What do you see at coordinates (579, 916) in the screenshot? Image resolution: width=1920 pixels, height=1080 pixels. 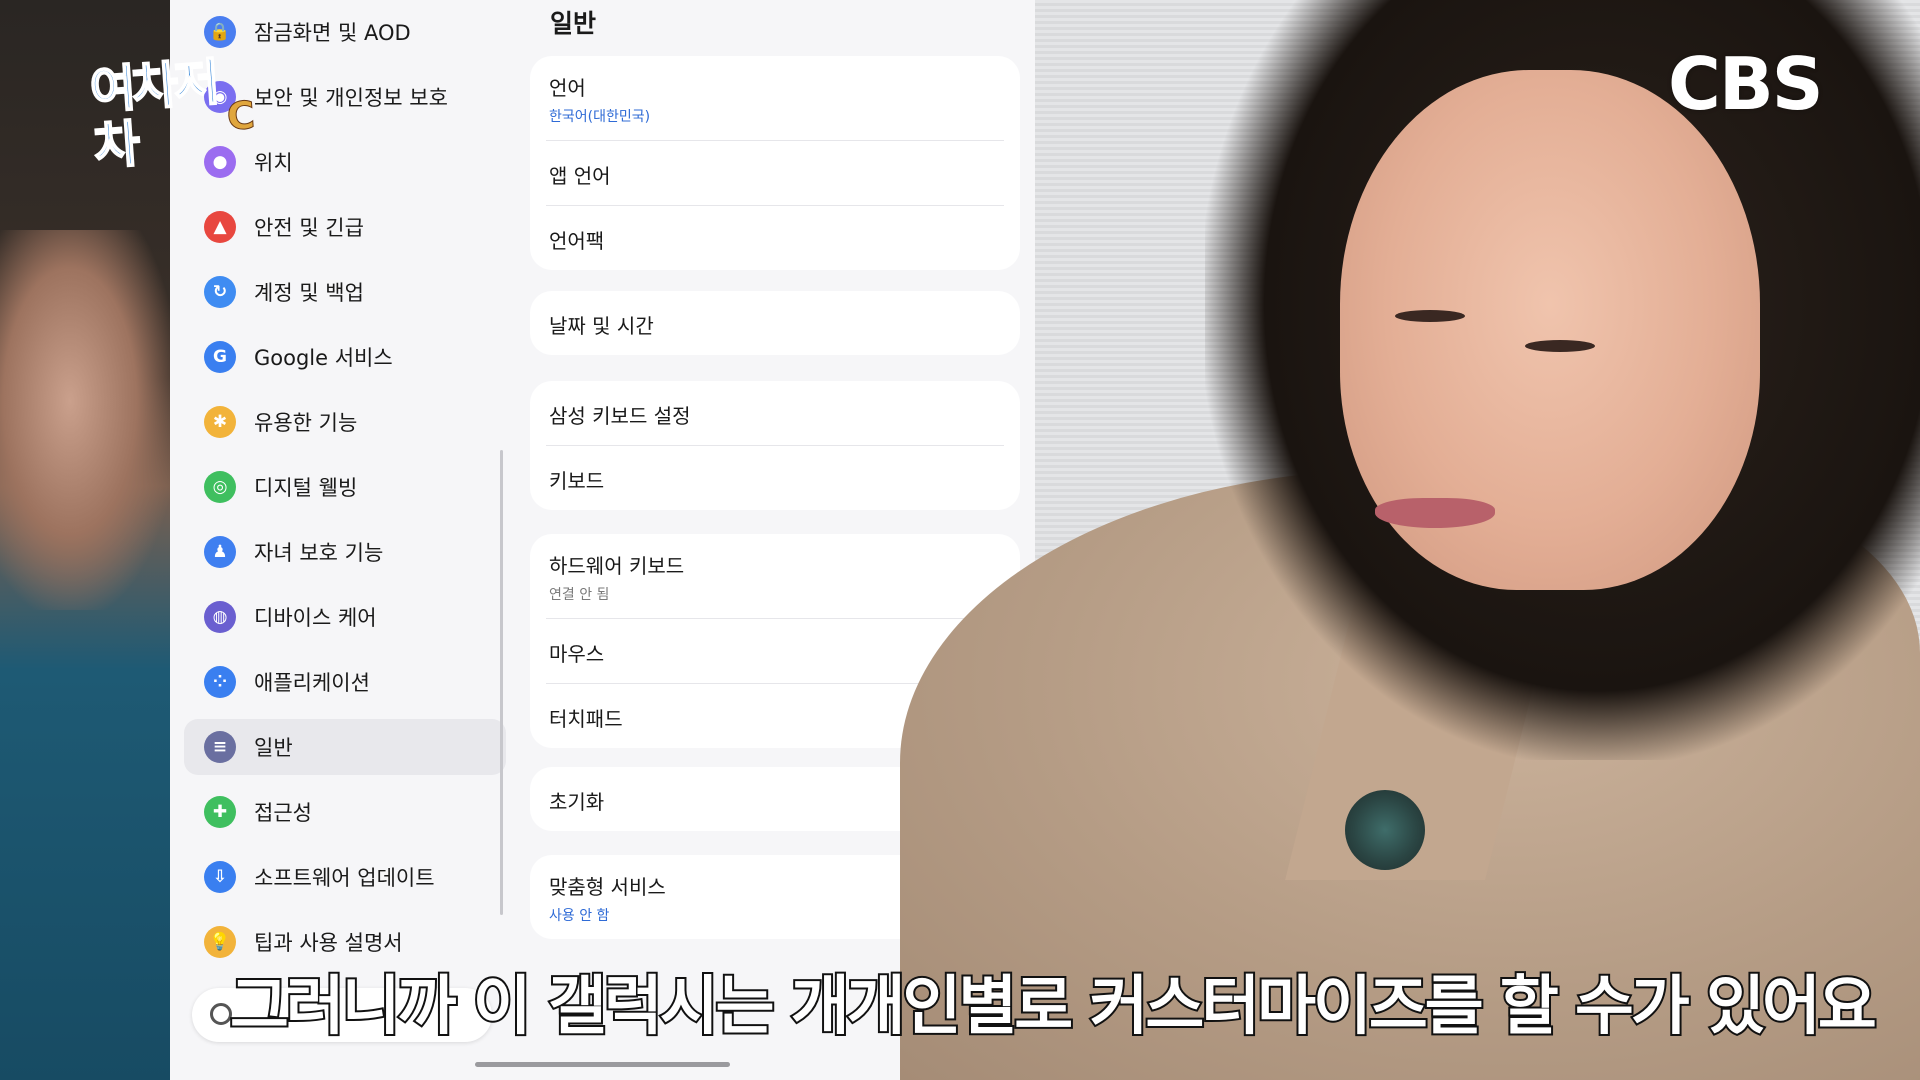 I see `settings-row-subtitle: 사용 안 함` at bounding box center [579, 916].